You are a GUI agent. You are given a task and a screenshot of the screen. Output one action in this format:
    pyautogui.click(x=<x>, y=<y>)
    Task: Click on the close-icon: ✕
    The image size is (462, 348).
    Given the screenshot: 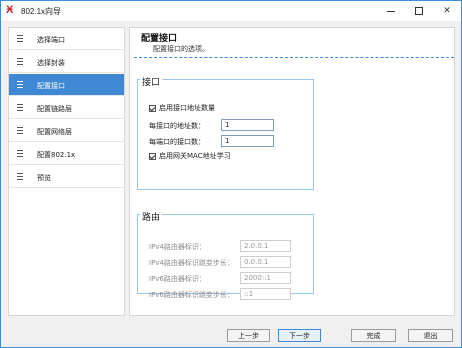 What is the action you would take?
    pyautogui.click(x=447, y=11)
    